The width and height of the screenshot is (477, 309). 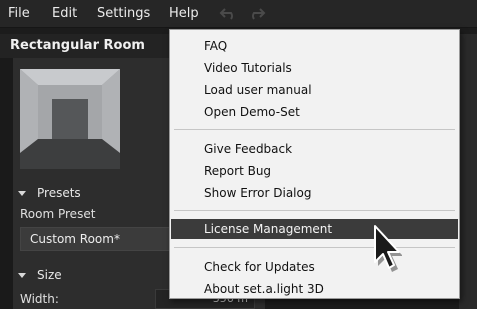 What do you see at coordinates (387, 249) in the screenshot?
I see `mouse-pointer-icon` at bounding box center [387, 249].